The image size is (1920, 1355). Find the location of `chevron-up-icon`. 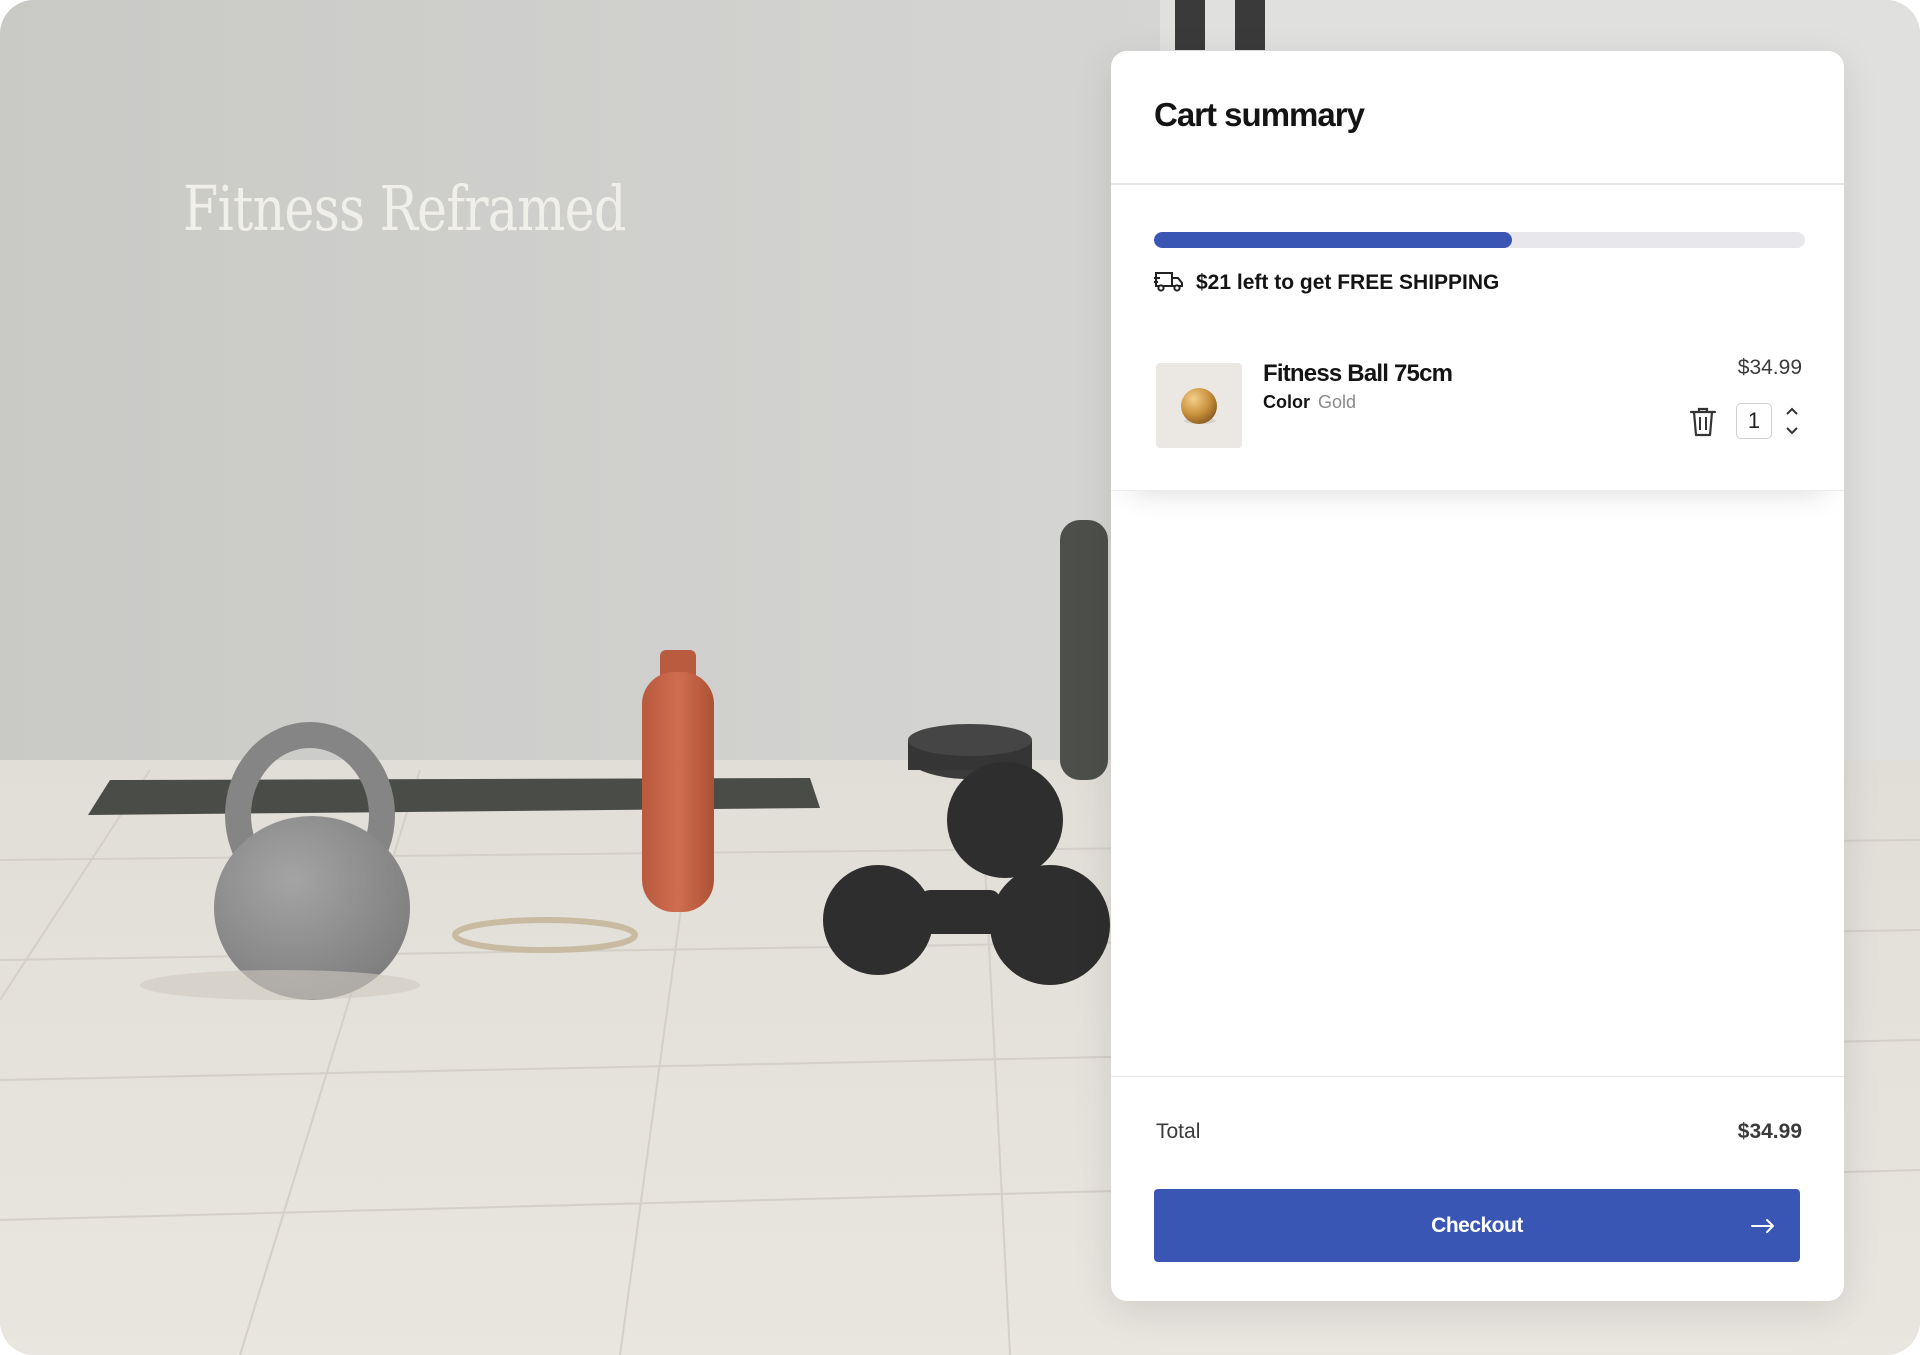

chevron-up-icon is located at coordinates (1792, 414).